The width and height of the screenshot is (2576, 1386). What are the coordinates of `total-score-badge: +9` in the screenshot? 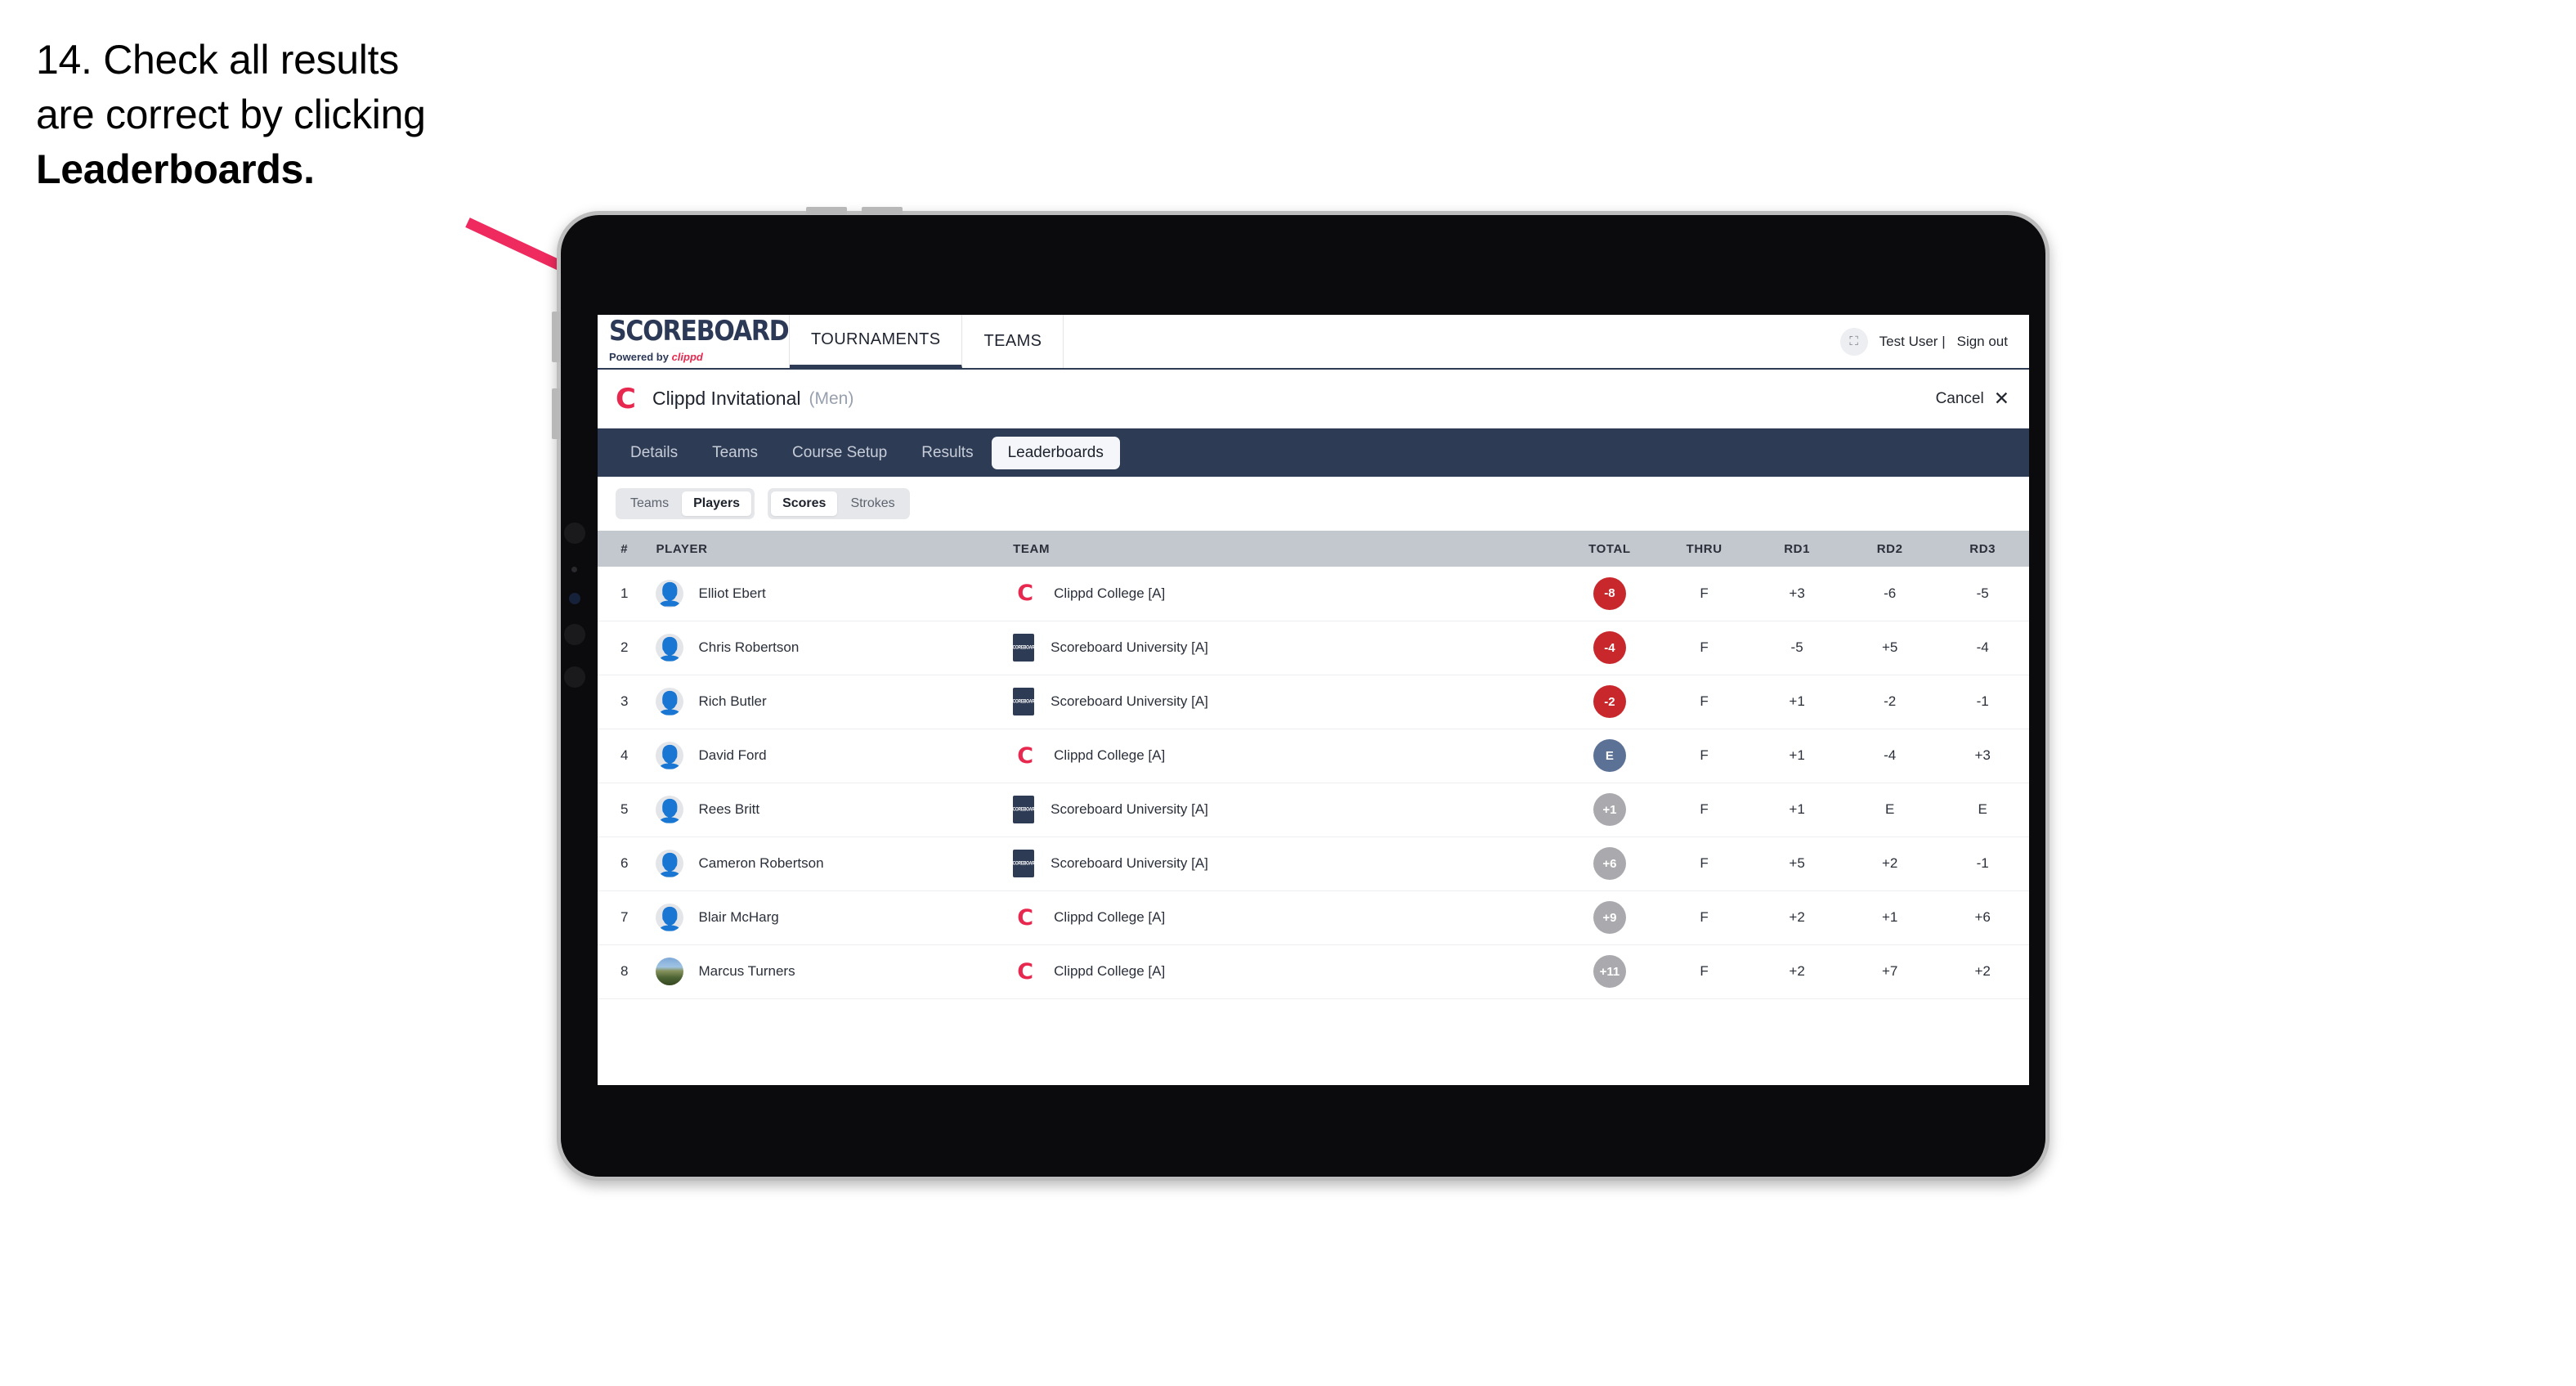 It's located at (1610, 918).